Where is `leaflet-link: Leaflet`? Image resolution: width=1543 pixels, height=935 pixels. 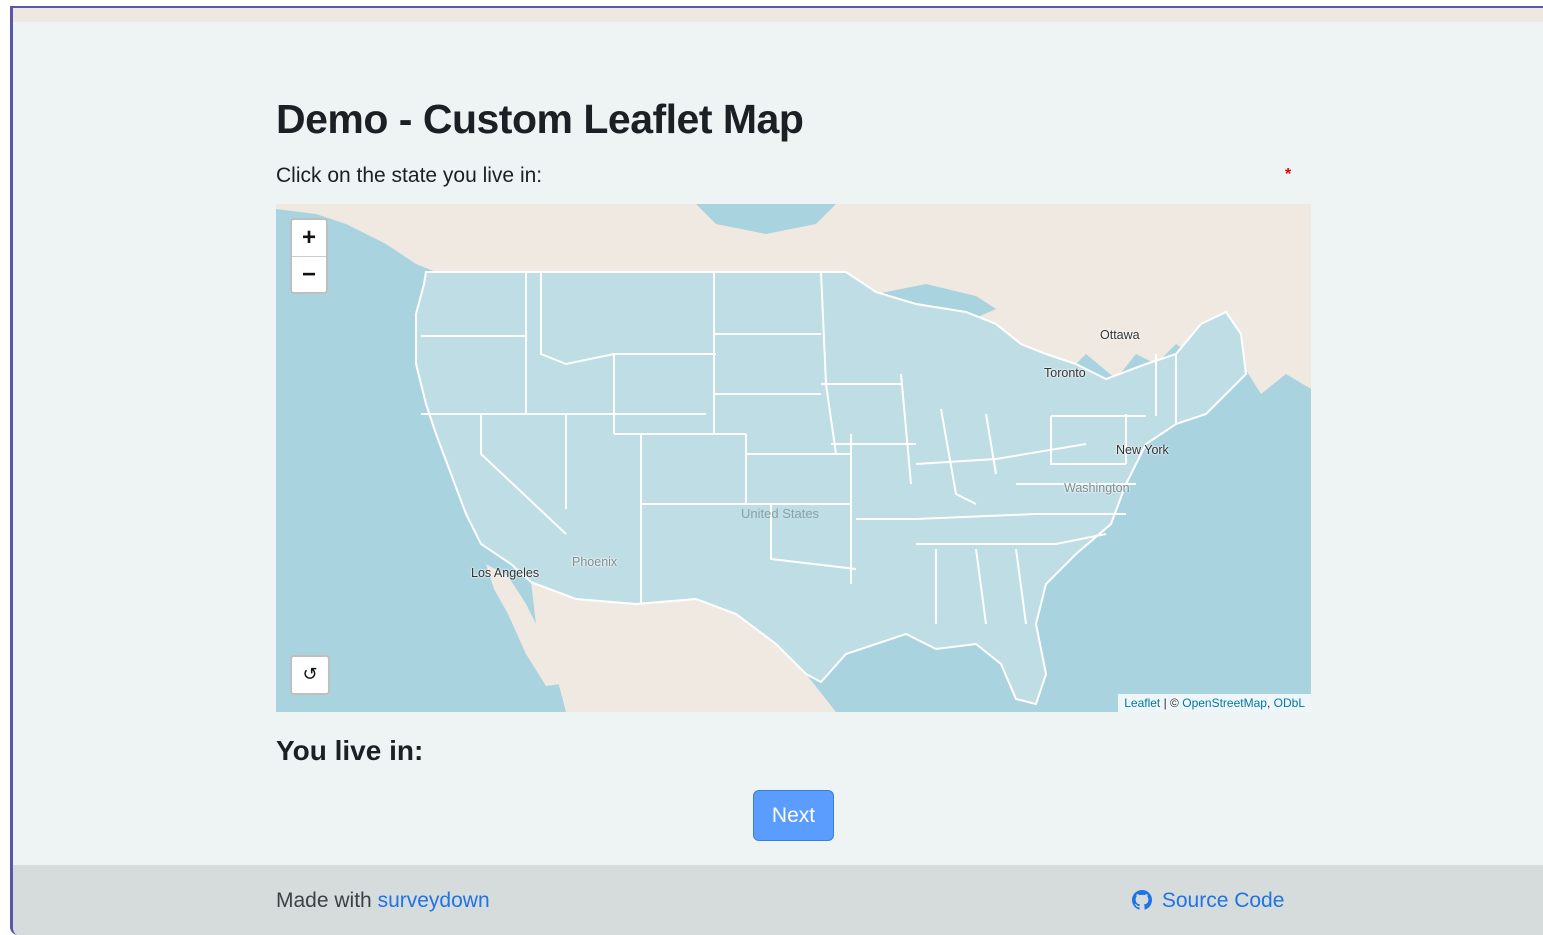
leaflet-link: Leaflet is located at coordinates (1142, 703).